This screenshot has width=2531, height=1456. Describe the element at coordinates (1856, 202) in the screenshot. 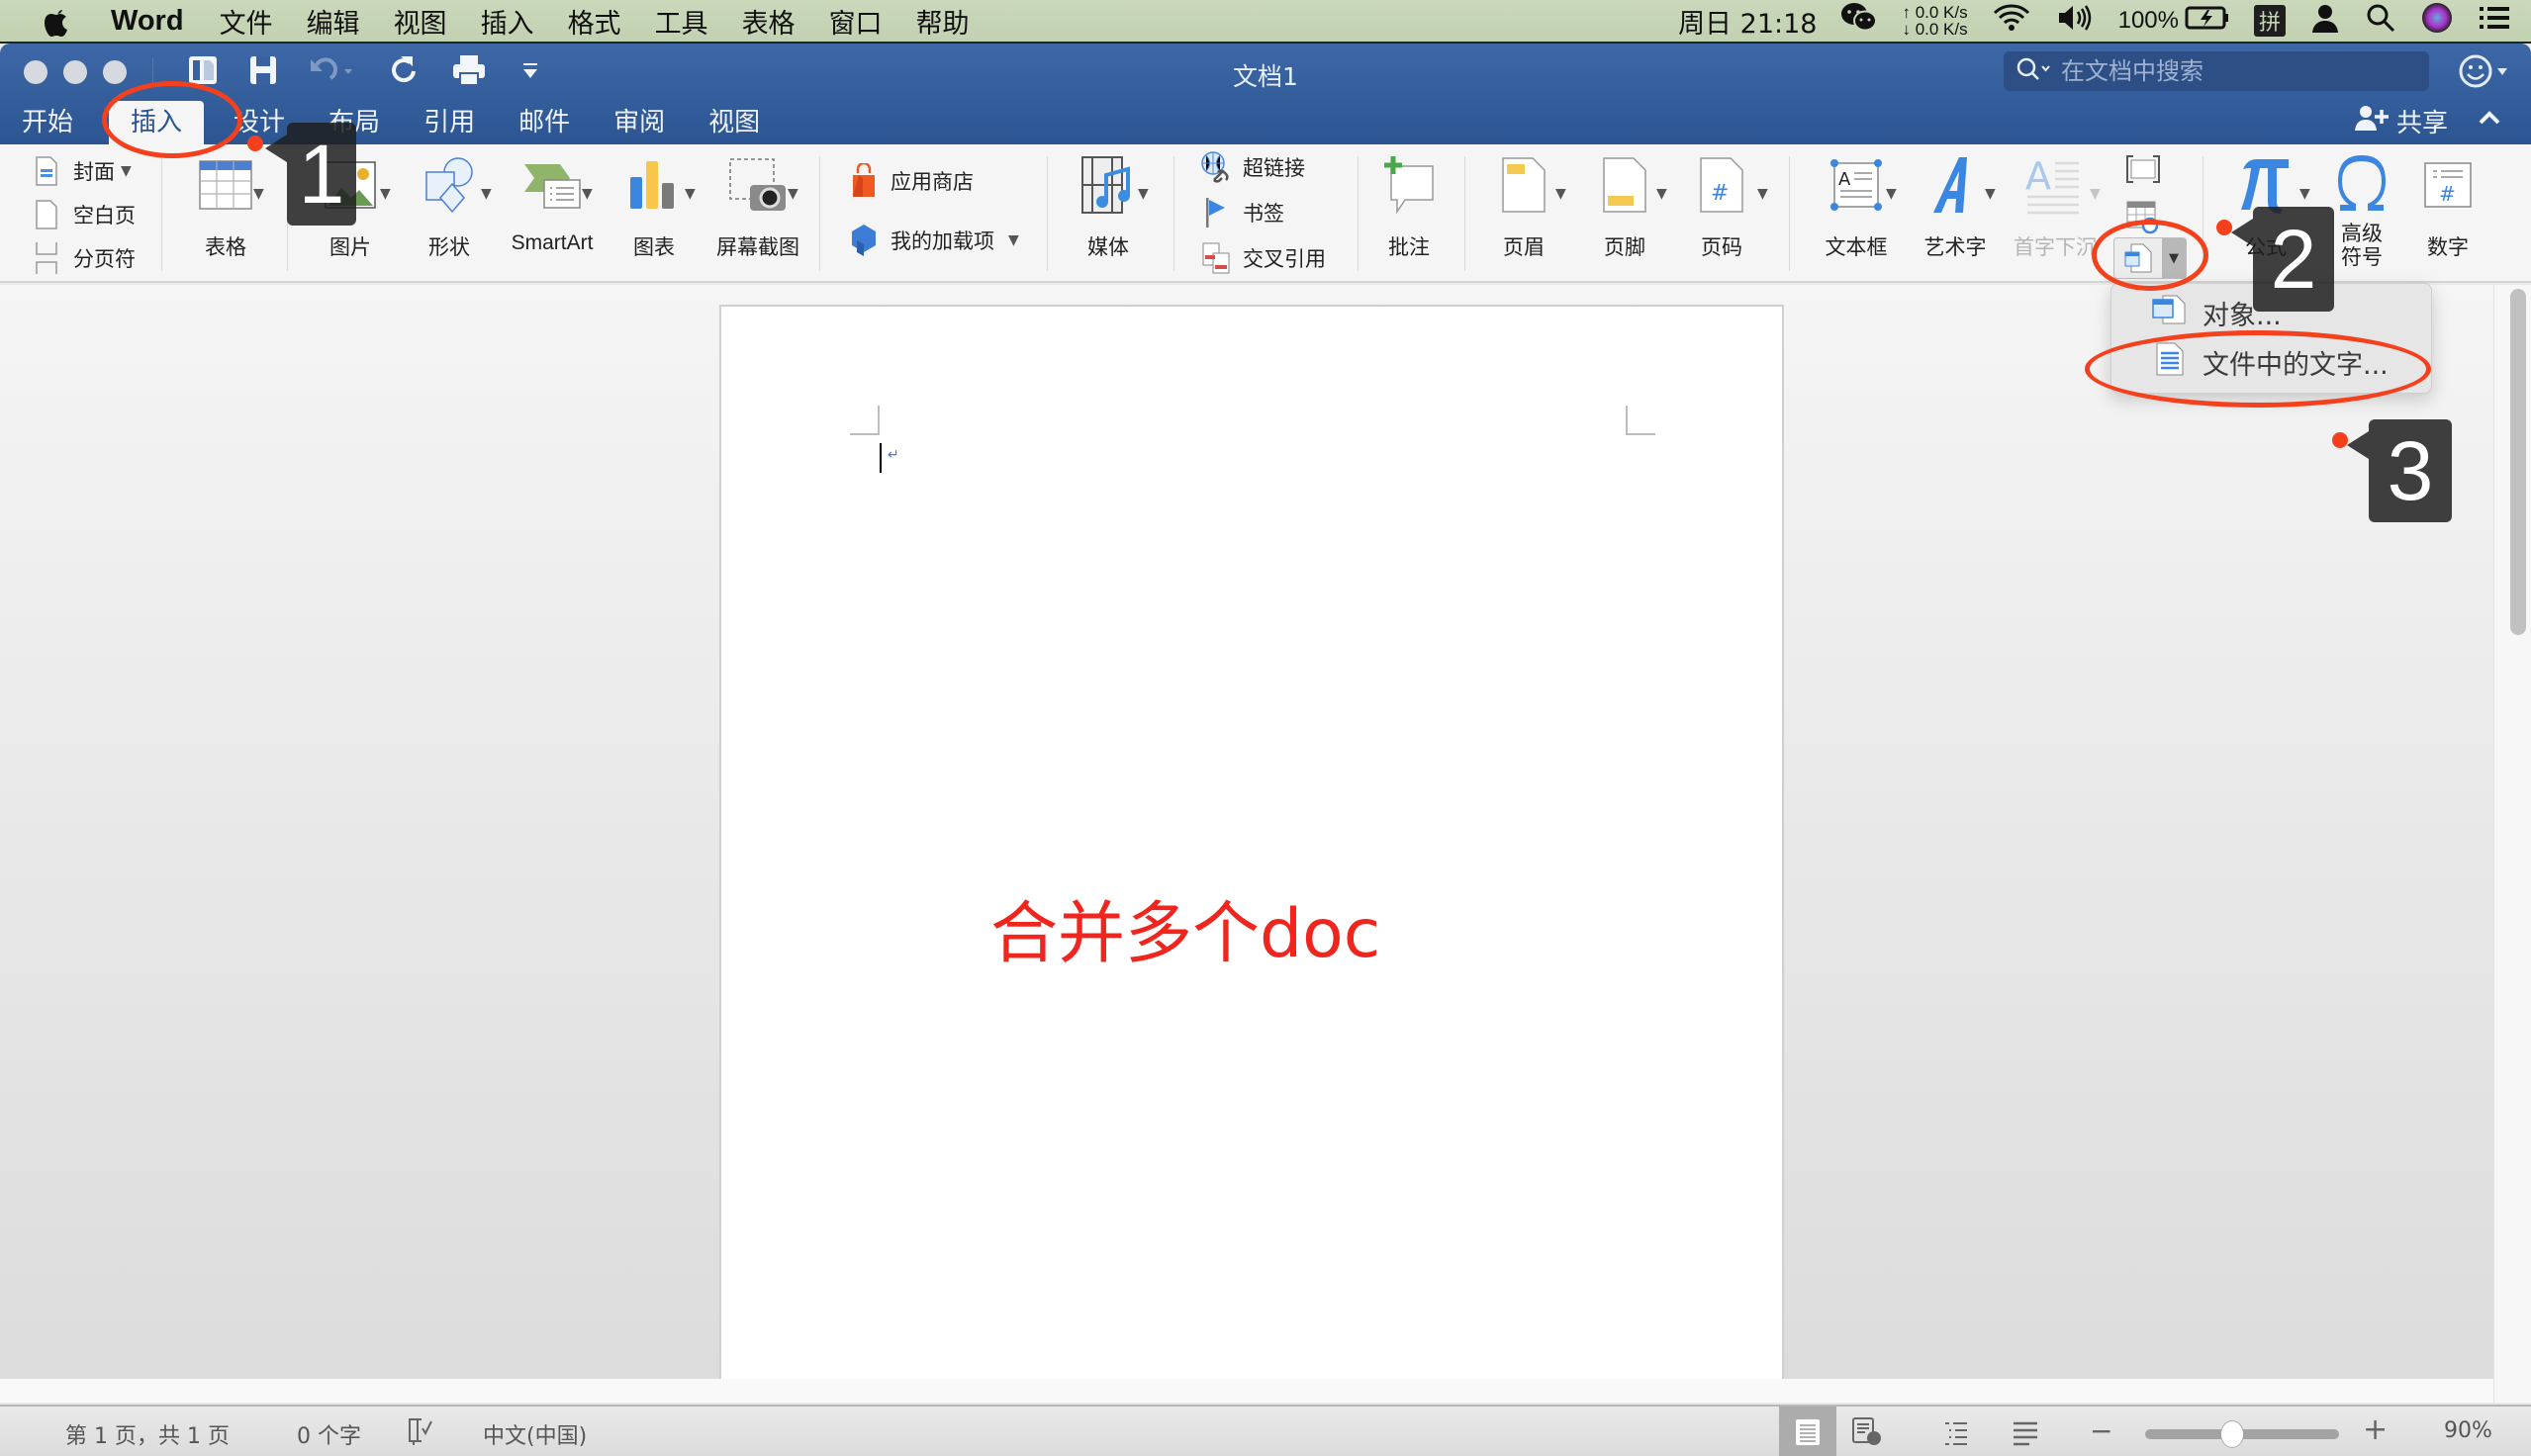

I see `text-box-button: A 文本框` at that location.